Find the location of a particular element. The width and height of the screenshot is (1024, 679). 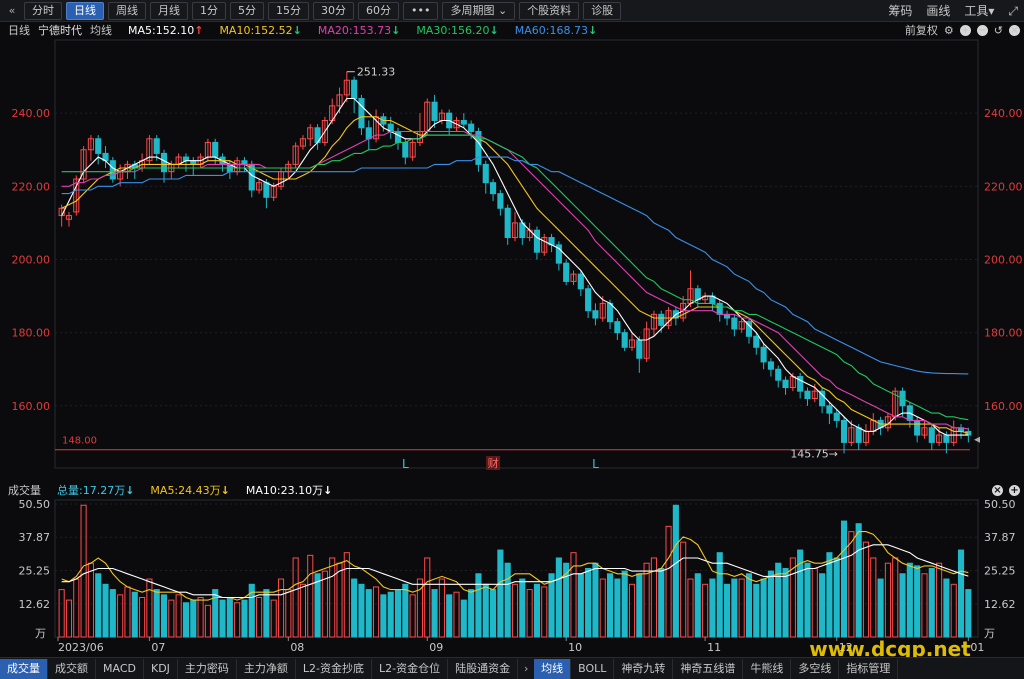

indicator-tab: 神奇五线谱 is located at coordinates (708, 668).